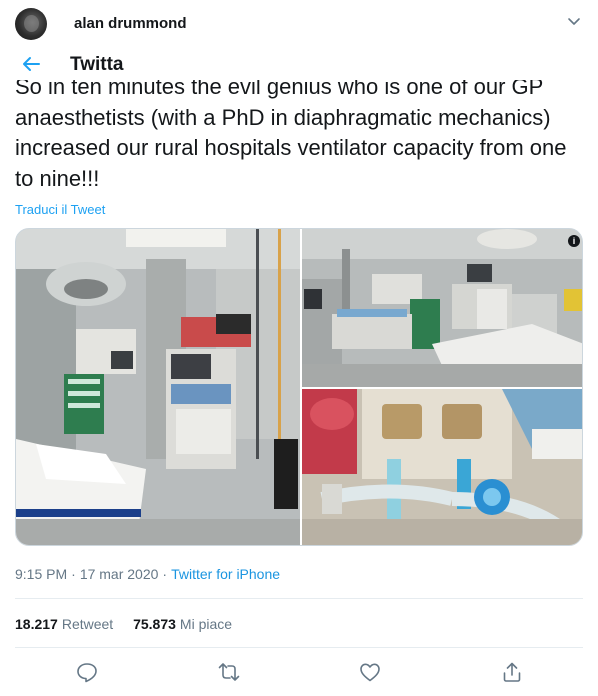 Image resolution: width=598 pixels, height=696 pixels. What do you see at coordinates (206, 624) in the screenshot?
I see `likes-label: Mi piace` at bounding box center [206, 624].